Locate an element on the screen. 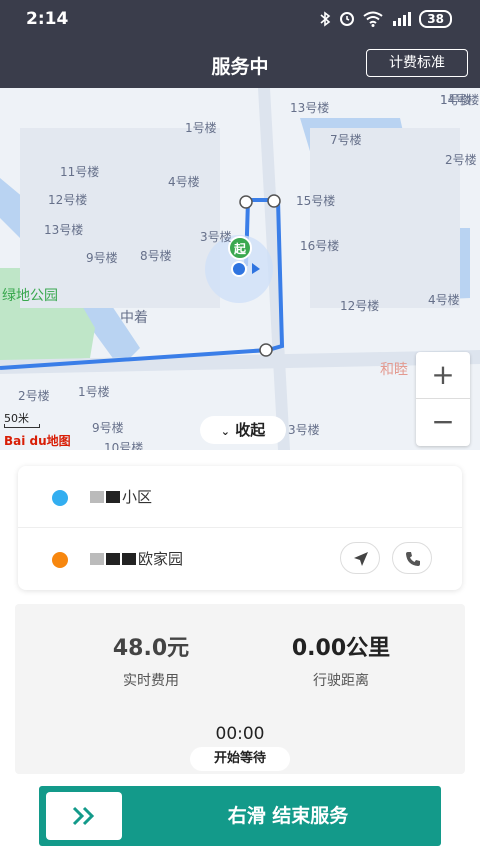  phone-icon is located at coordinates (413, 559).